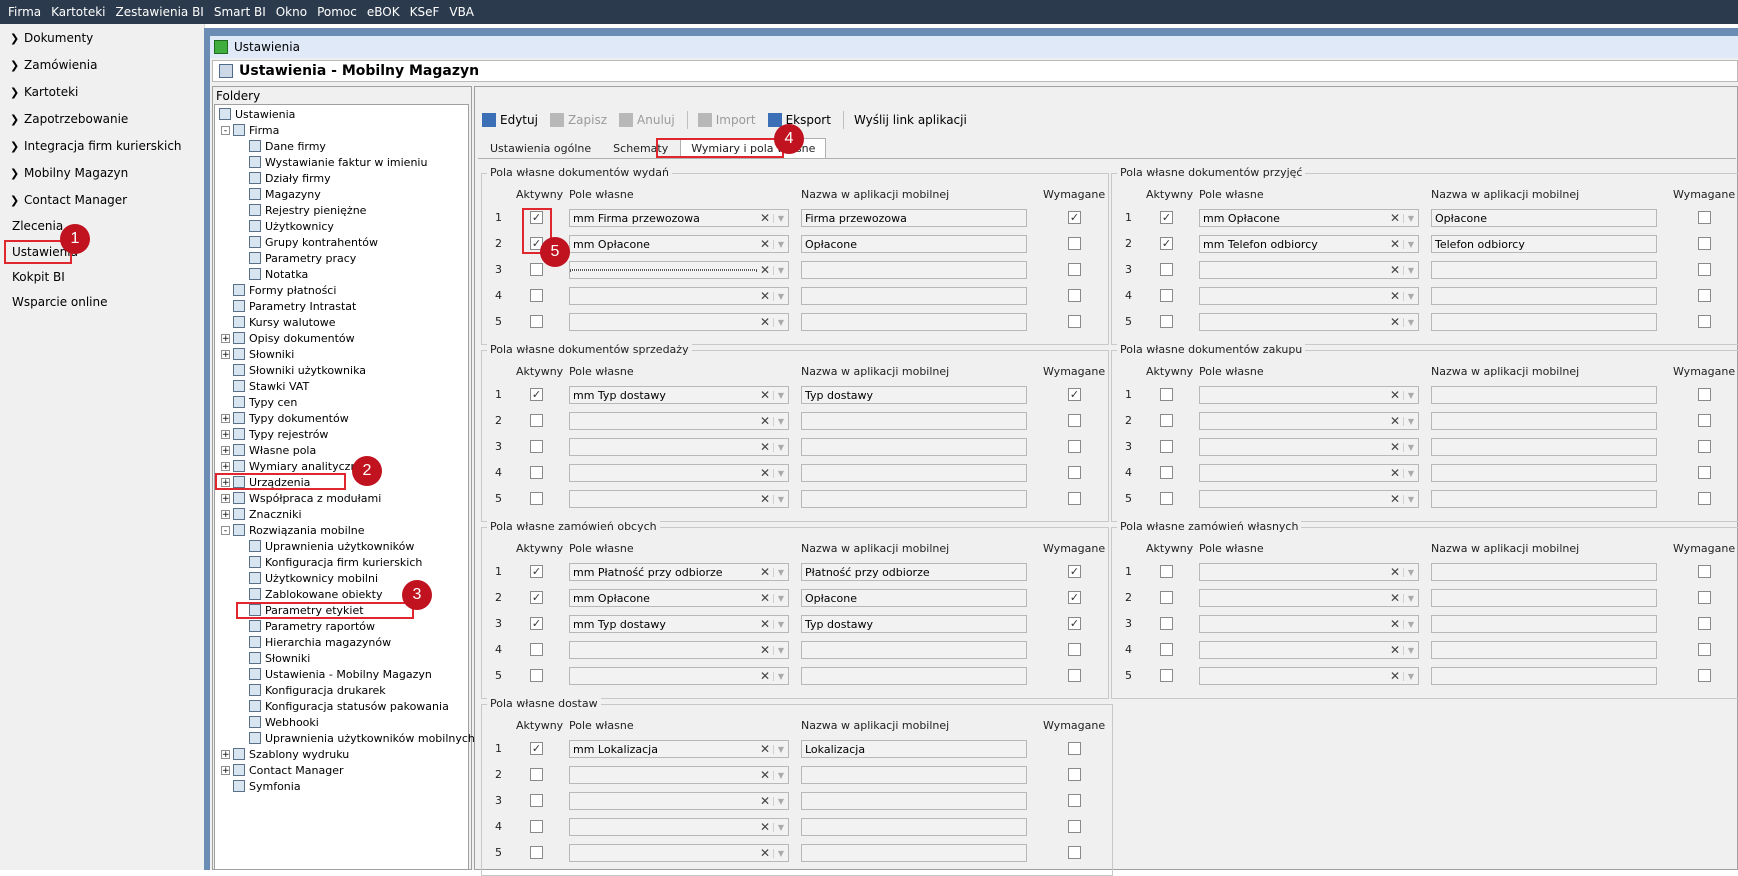 Image resolution: width=1738 pixels, height=876 pixels. Describe the element at coordinates (362, 738) in the screenshot. I see `tree-node: Uprawnienia użytkowników mobilnych` at that location.